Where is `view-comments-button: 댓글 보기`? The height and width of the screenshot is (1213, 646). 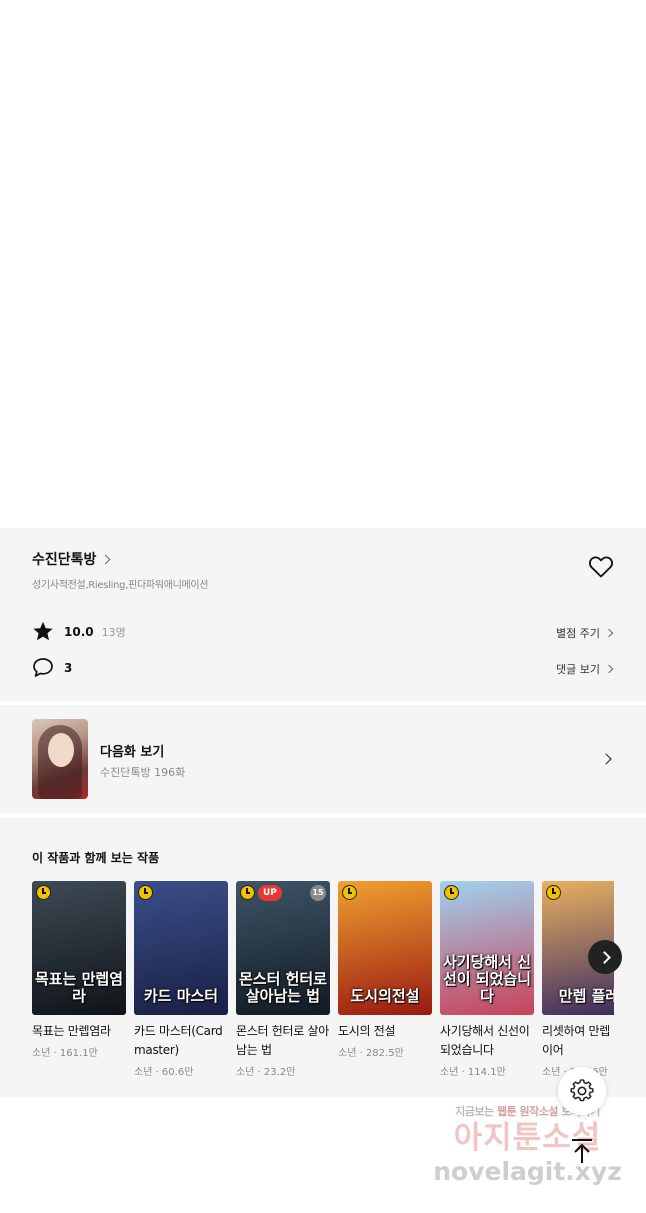 view-comments-button: 댓글 보기 is located at coordinates (585, 669).